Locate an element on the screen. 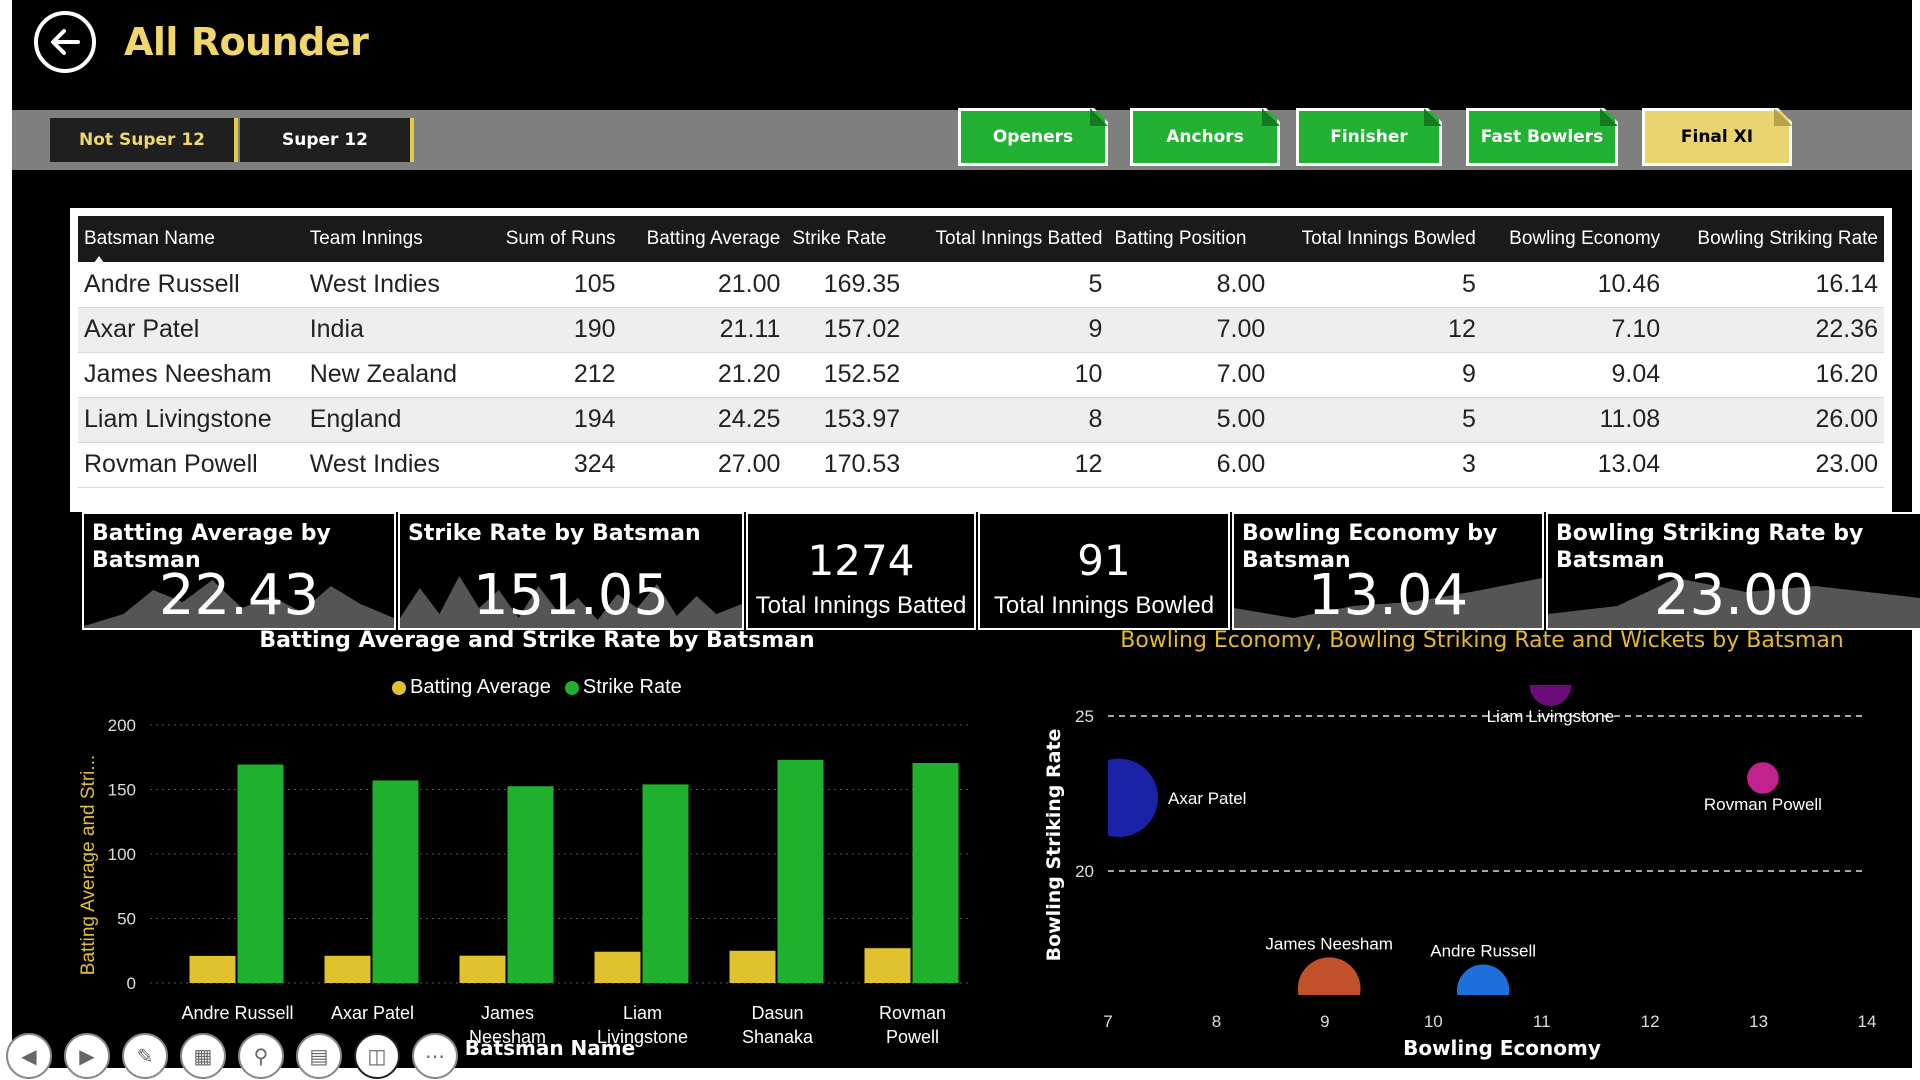 This screenshot has height=1080, width=1920. table-cell: West Indies is located at coordinates (393, 285).